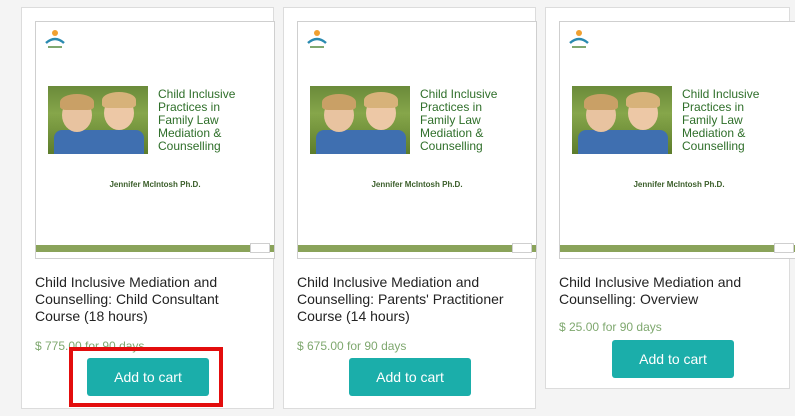 The height and width of the screenshot is (416, 795). What do you see at coordinates (610, 327) in the screenshot?
I see `product-price: $ 25.00 for 90 days` at bounding box center [610, 327].